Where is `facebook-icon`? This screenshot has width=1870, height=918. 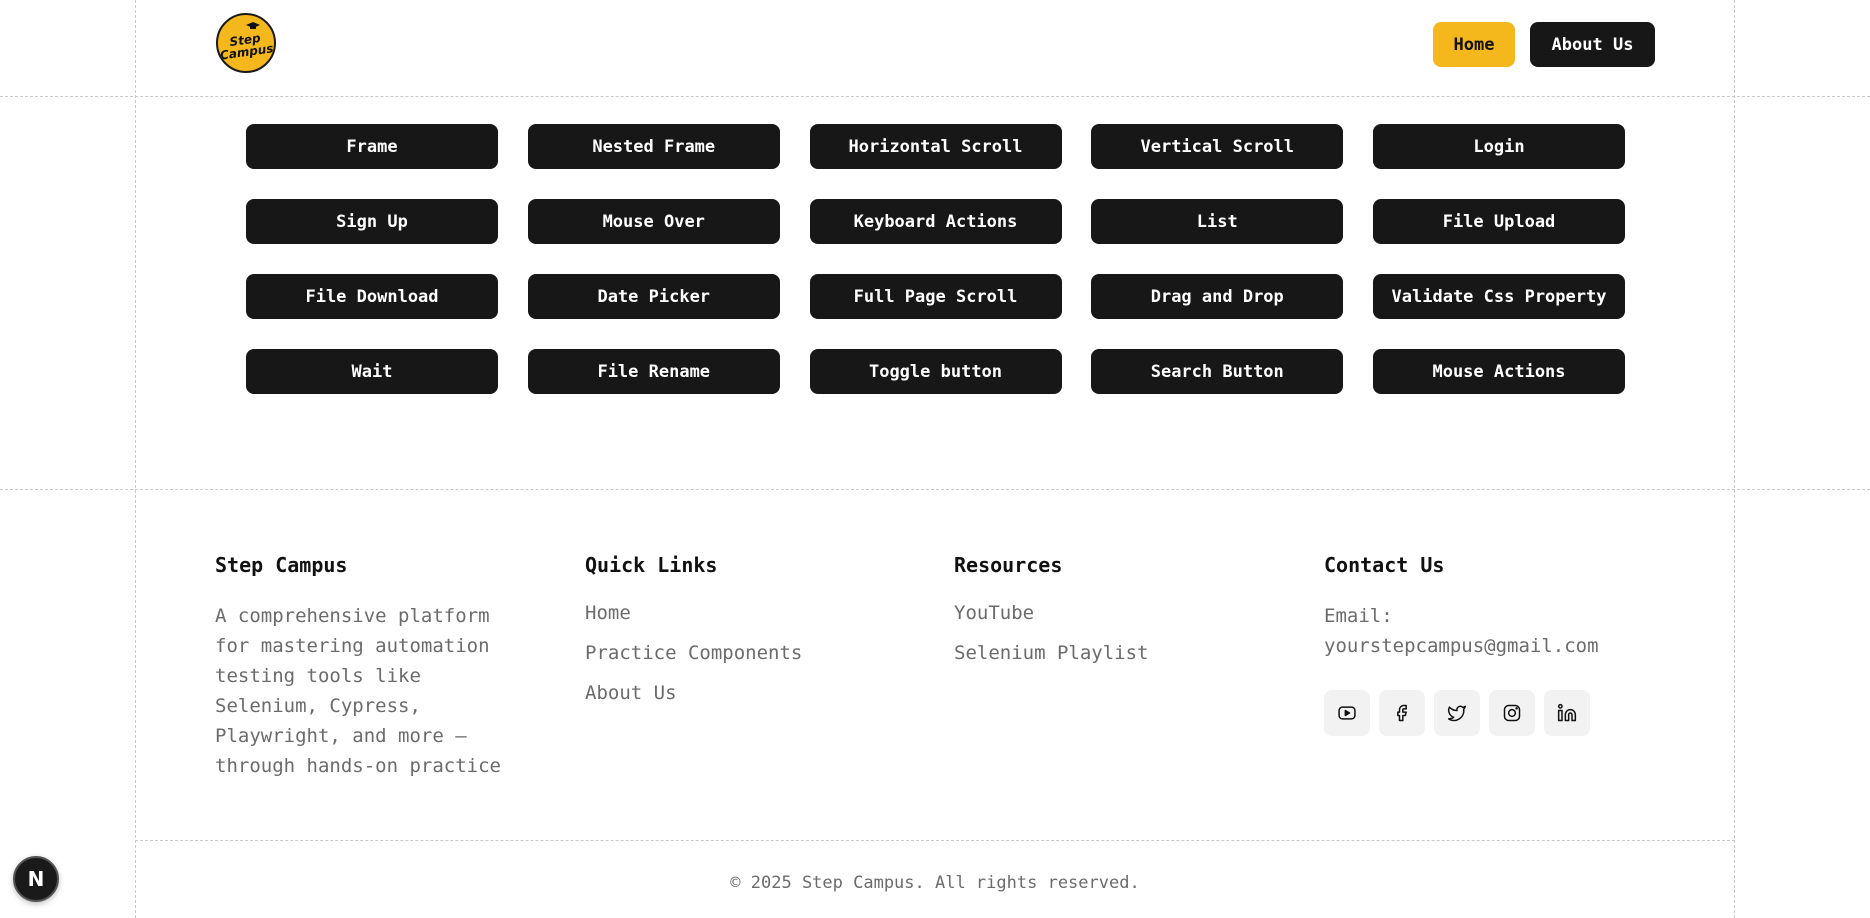 facebook-icon is located at coordinates (1402, 713).